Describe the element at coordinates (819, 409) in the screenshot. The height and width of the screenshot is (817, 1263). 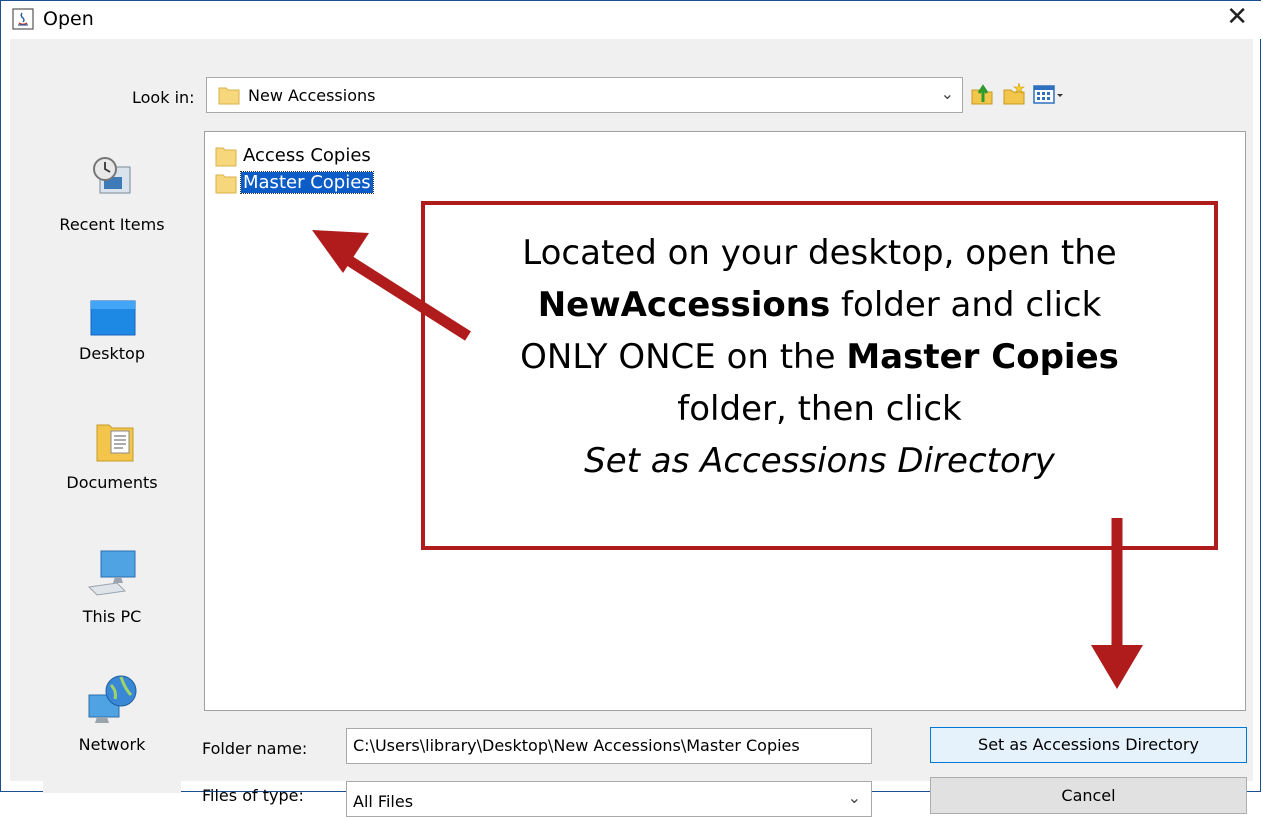
I see `callout-line-4: folder, then click` at that location.